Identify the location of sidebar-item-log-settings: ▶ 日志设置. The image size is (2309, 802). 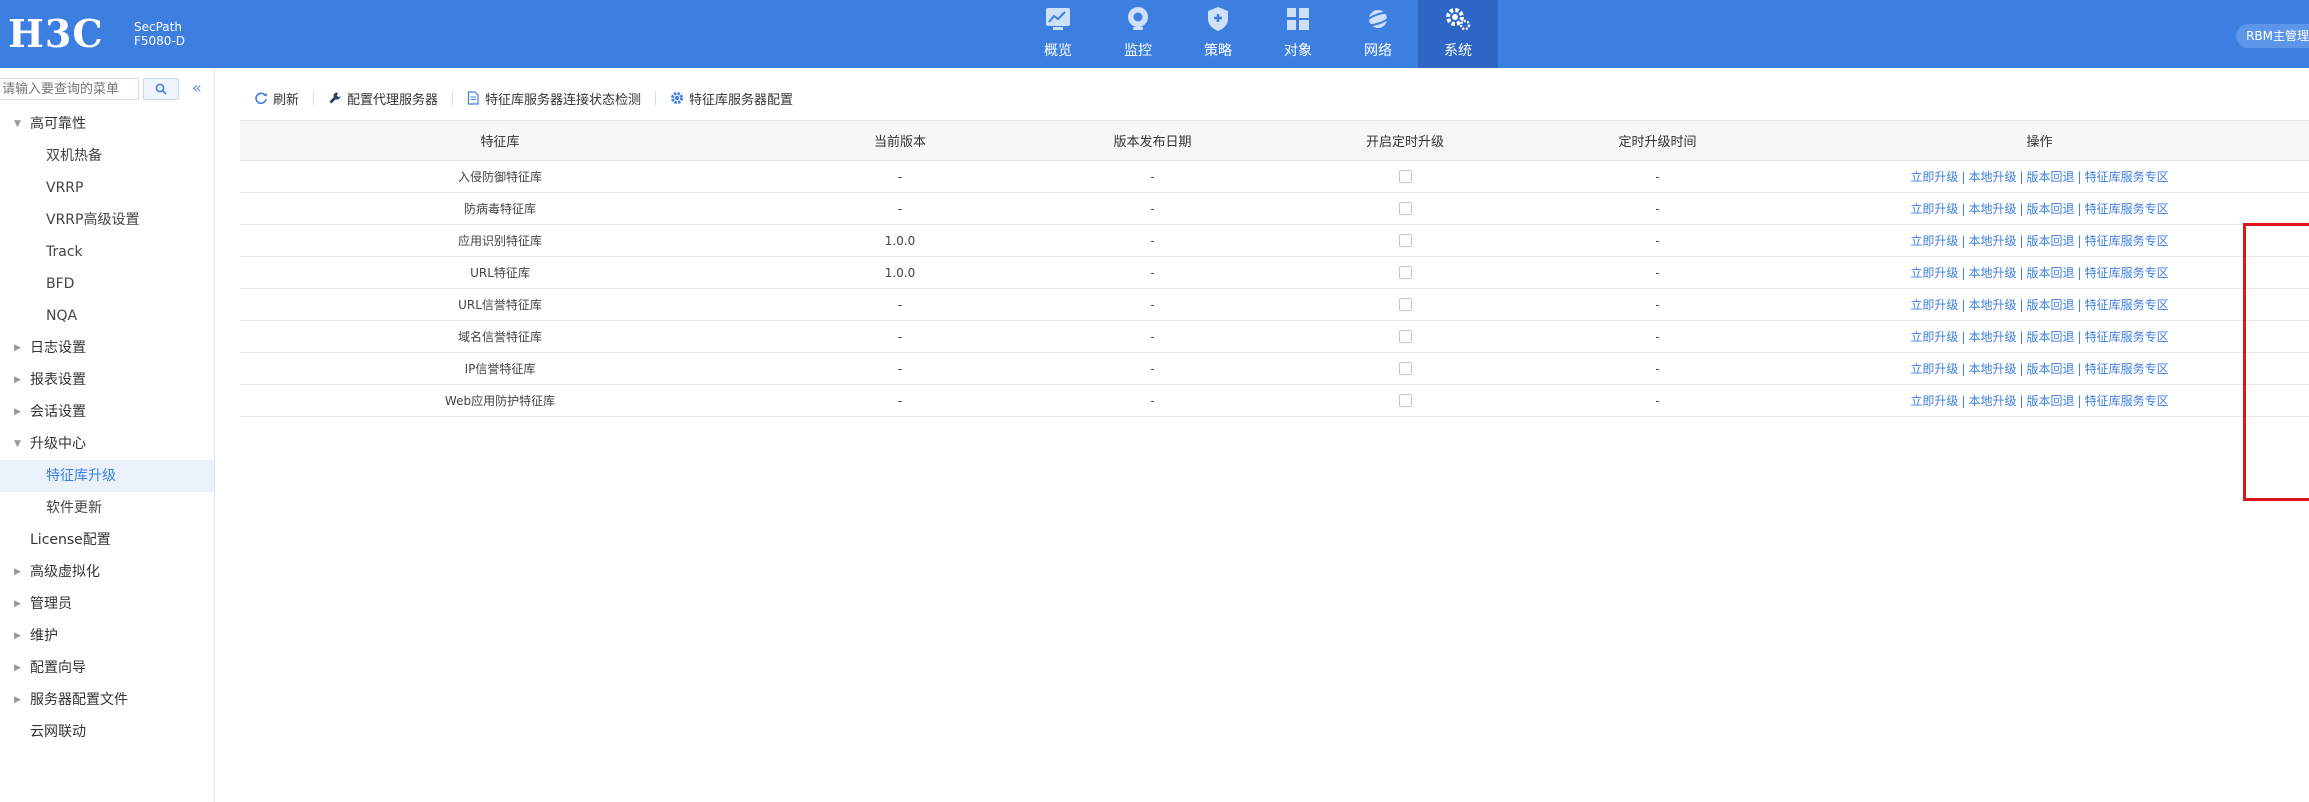
(107, 348).